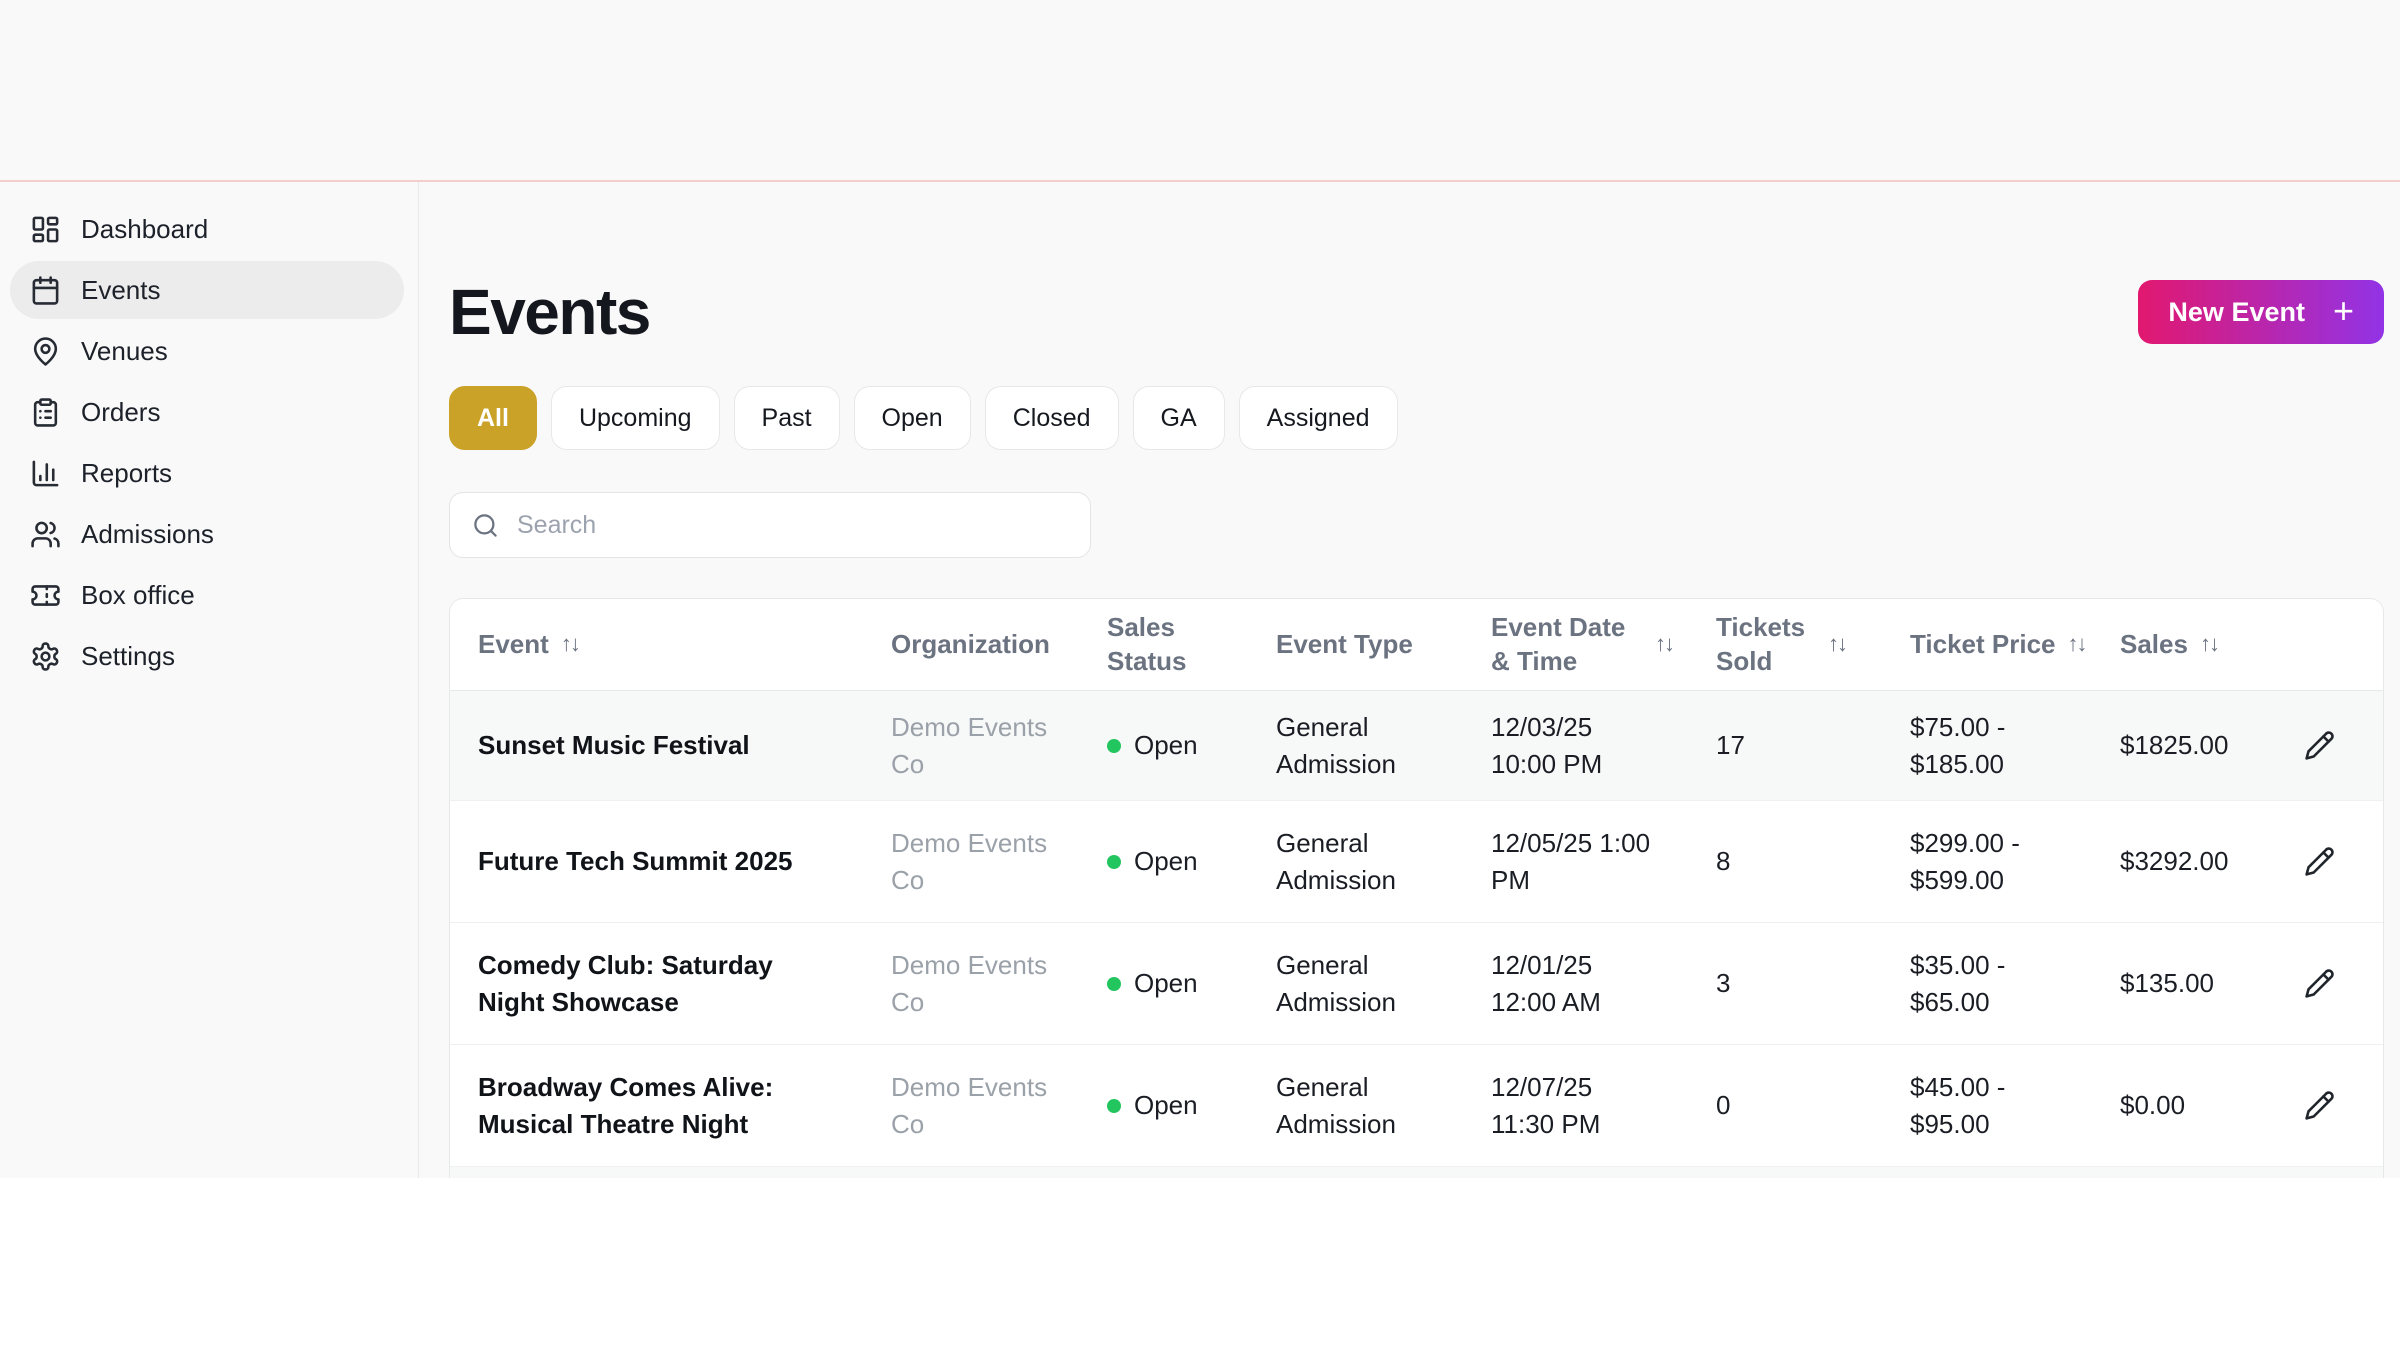 This screenshot has width=2400, height=1350. I want to click on ticket-price: $75.00 - $185.00, so click(1958, 745).